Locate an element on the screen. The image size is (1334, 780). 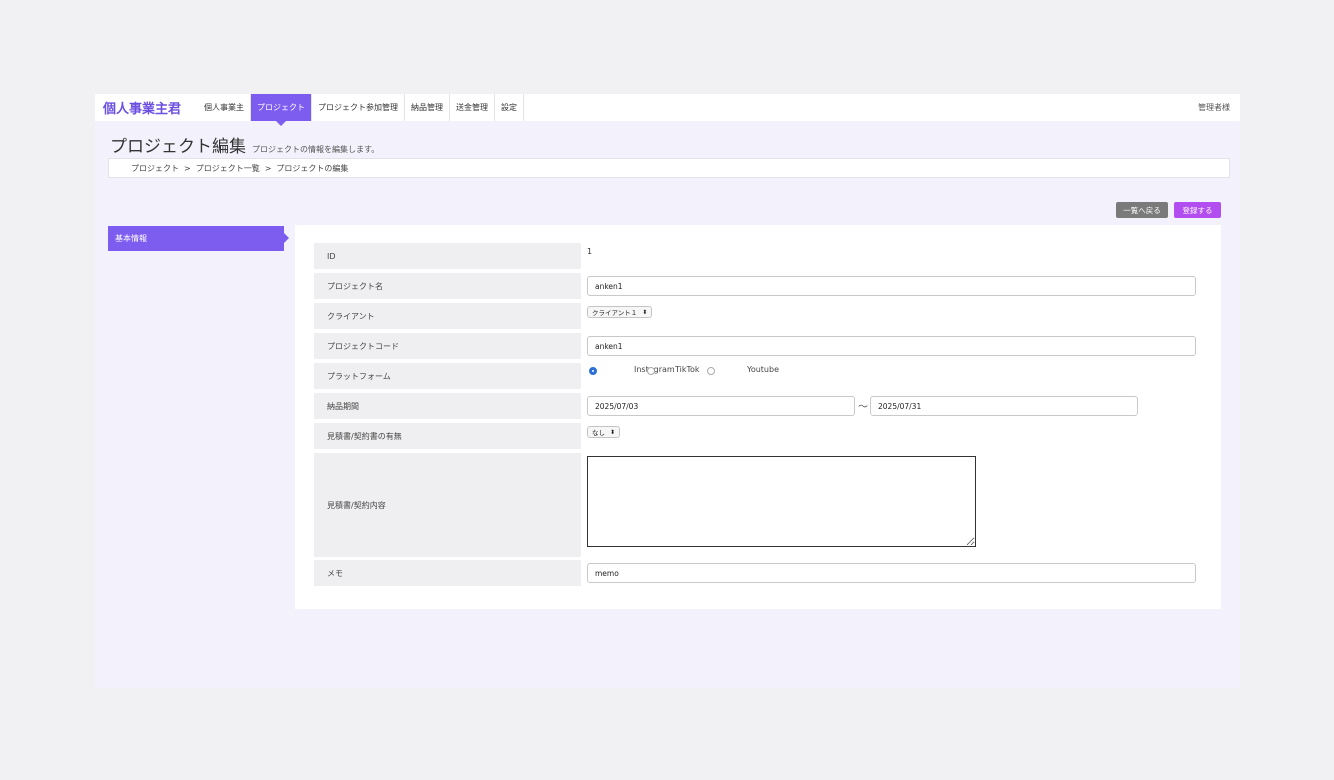
breadcrumb-item-project-edit: プロジェクトの編集 is located at coordinates (312, 168).